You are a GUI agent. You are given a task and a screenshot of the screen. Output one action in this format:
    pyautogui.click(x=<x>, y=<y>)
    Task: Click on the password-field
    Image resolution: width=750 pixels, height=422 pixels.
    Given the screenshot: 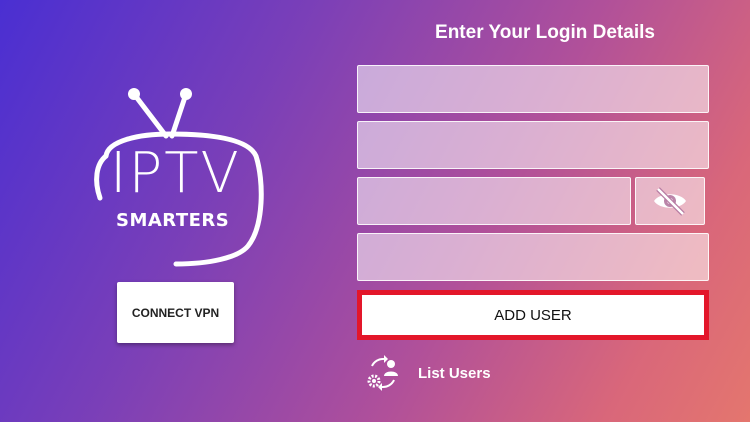 What is the action you would take?
    pyautogui.click(x=533, y=145)
    